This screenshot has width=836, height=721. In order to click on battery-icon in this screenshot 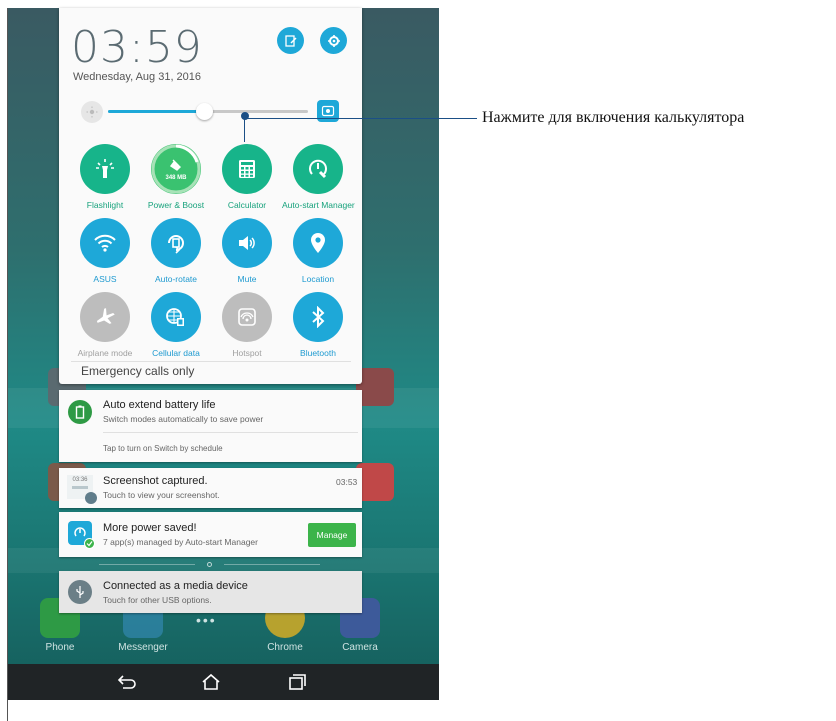, I will do `click(80, 412)`.